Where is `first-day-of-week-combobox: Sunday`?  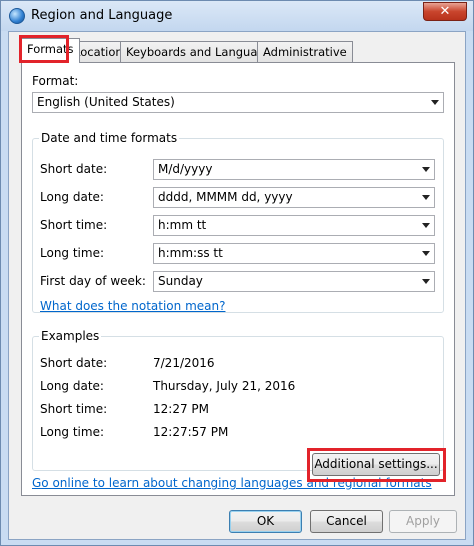 first-day-of-week-combobox: Sunday is located at coordinates (294, 281).